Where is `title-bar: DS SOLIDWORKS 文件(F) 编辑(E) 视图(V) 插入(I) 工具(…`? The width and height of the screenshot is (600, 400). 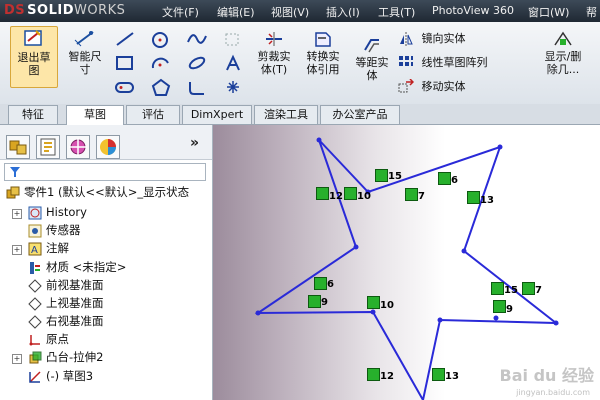
title-bar: DS SOLIDWORKS 文件(F) 编辑(E) 视图(V) 插入(I) 工具(… is located at coordinates (300, 11).